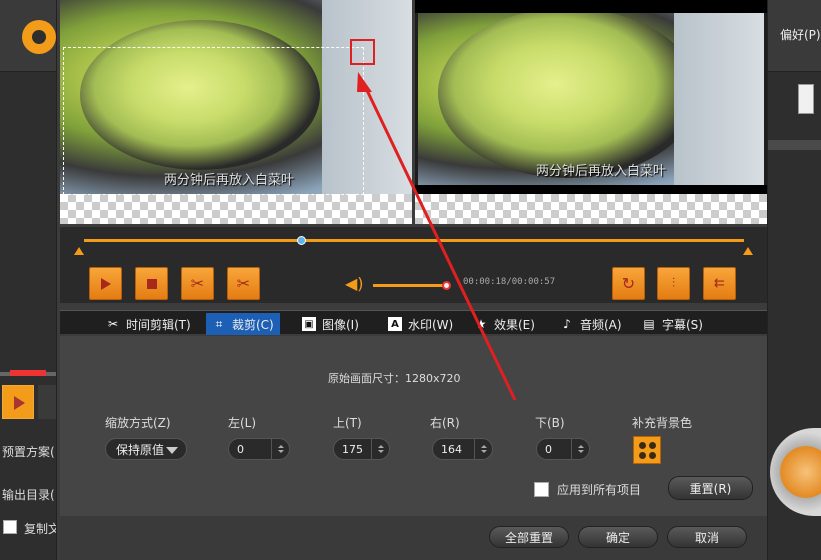 Image resolution: width=821 pixels, height=560 pixels. I want to click on main-toolbar-left, so click(28, 36).